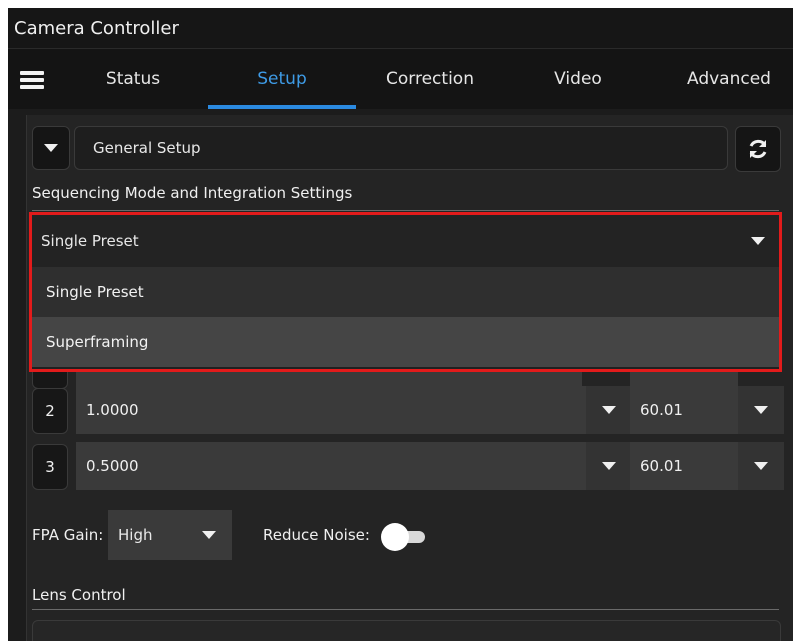 This screenshot has height=641, width=793. I want to click on sequencing-heading: Sequencing Mode and Integration Settings, so click(192, 193).